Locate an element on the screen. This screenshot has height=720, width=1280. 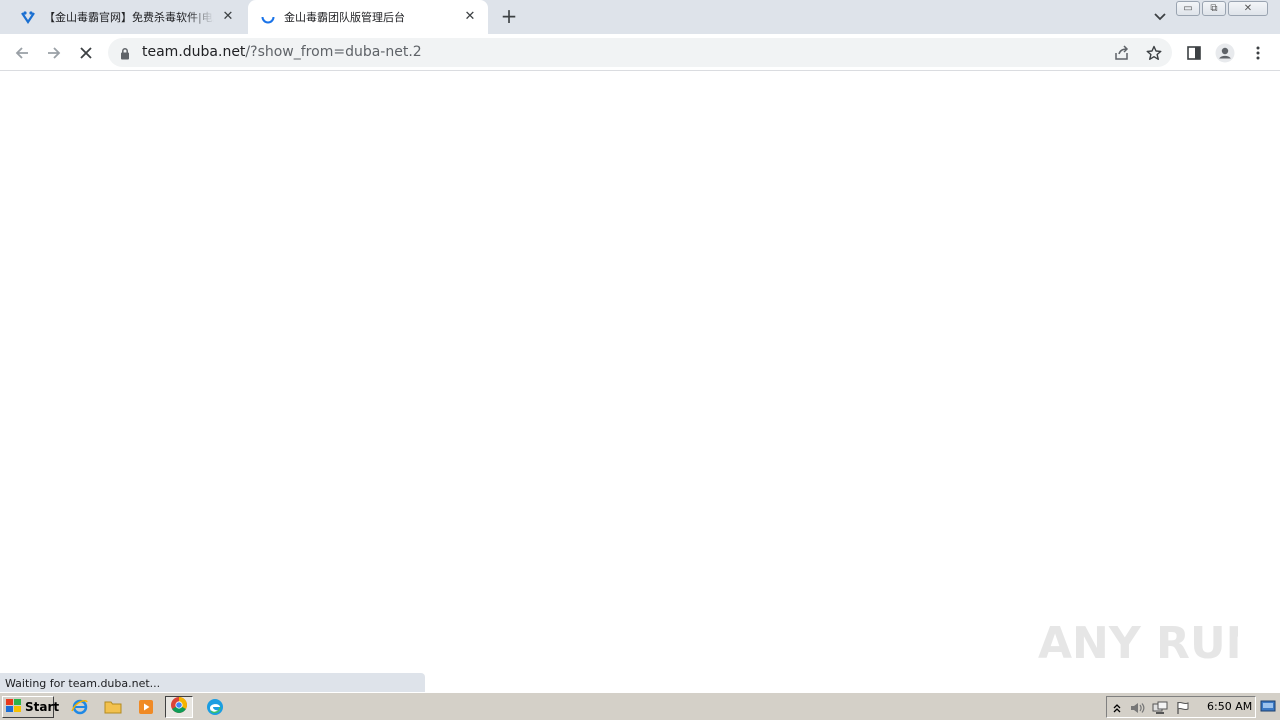
watermark-text: ANY RUN is located at coordinates (1138, 643).